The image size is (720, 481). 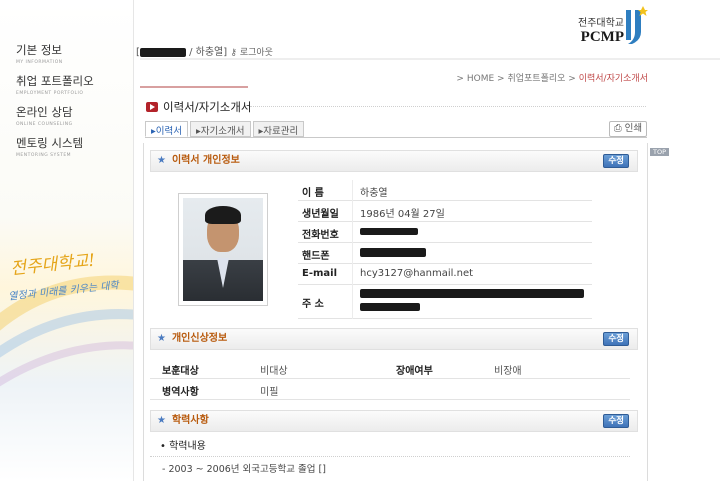 I want to click on sidebar-item-sublabel: ONLINE COUNSELING, so click(x=44, y=124).